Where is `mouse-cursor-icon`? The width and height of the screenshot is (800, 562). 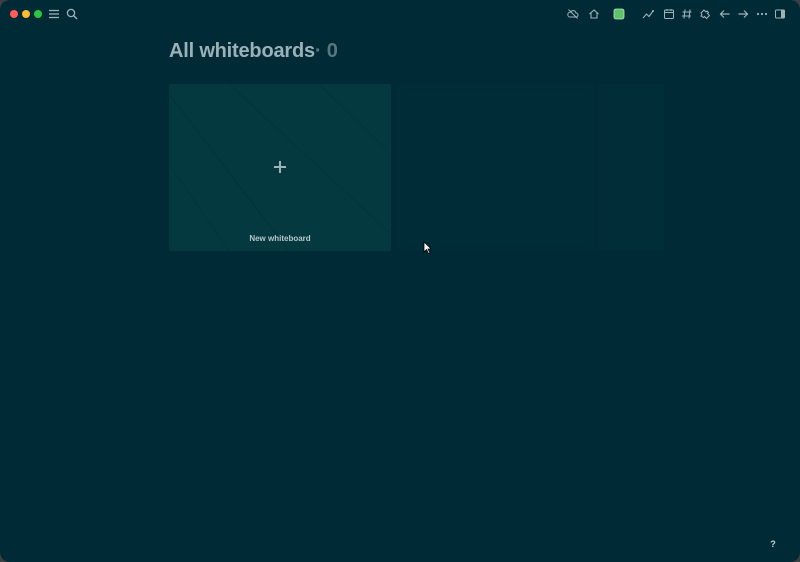 mouse-cursor-icon is located at coordinates (427, 247).